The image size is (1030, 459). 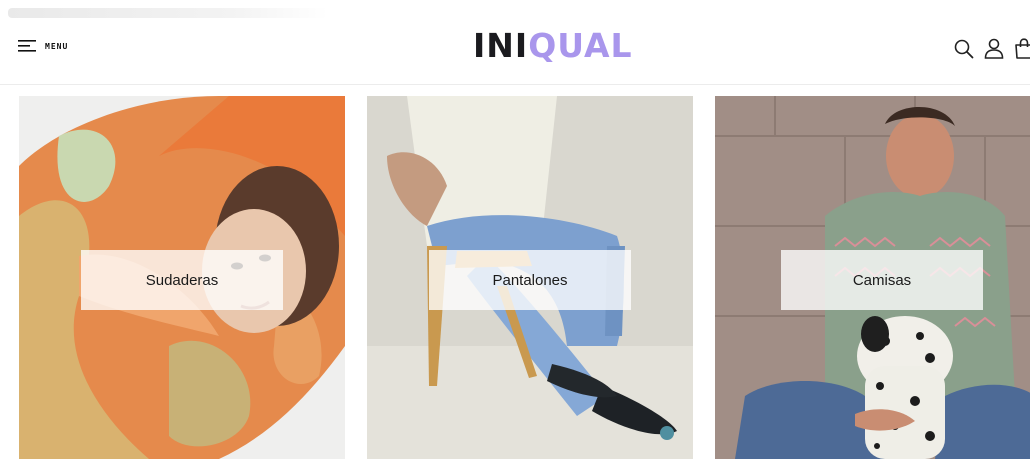 I want to click on user-icon, so click(x=994, y=48).